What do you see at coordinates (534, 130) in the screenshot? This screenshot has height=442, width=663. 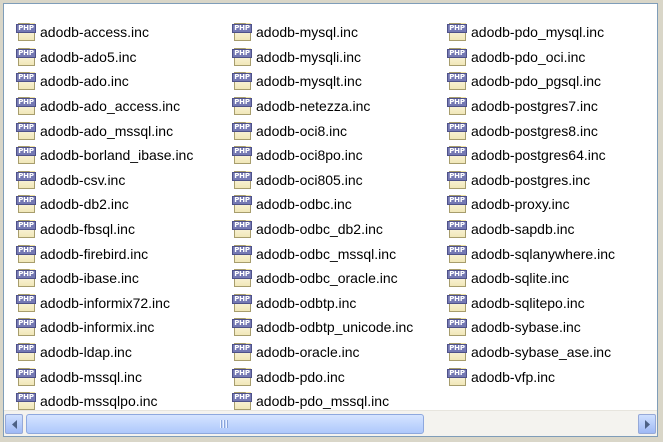 I see `file-name: adodb-postgres8.inc` at bounding box center [534, 130].